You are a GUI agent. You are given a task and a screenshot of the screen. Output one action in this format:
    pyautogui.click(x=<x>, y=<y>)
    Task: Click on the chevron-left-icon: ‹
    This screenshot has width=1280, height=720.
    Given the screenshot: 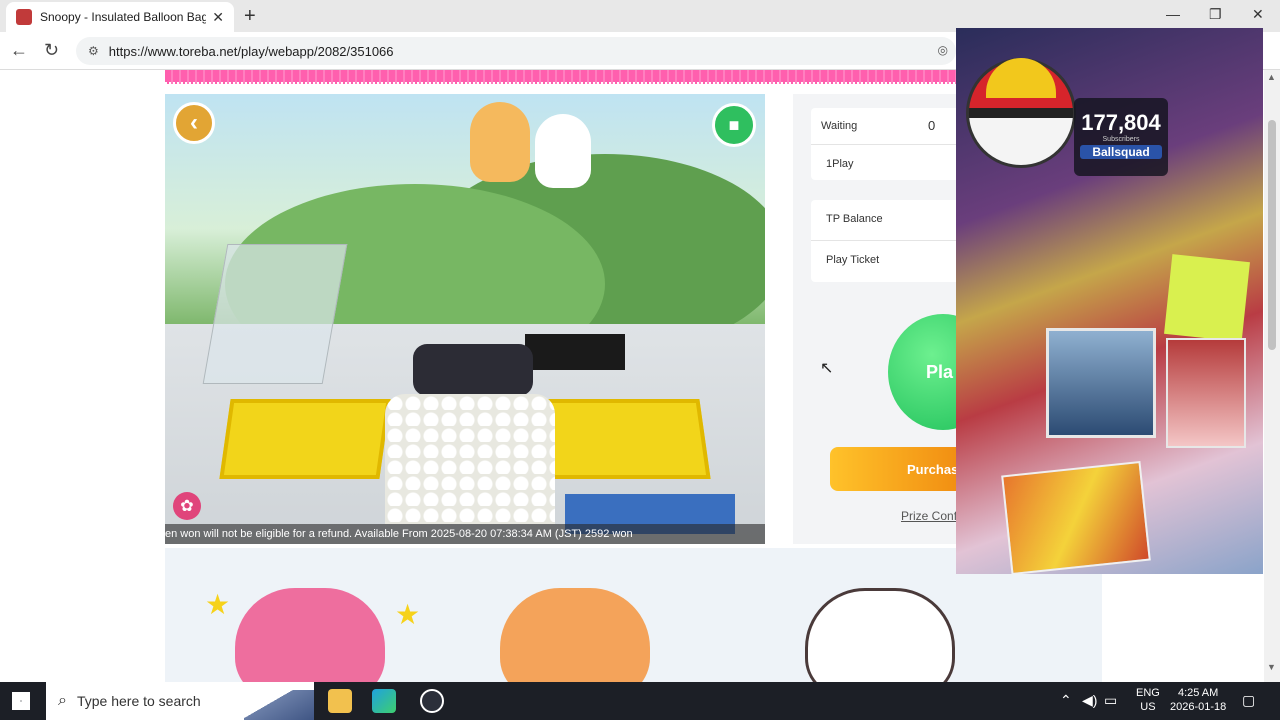 What is the action you would take?
    pyautogui.click(x=194, y=123)
    